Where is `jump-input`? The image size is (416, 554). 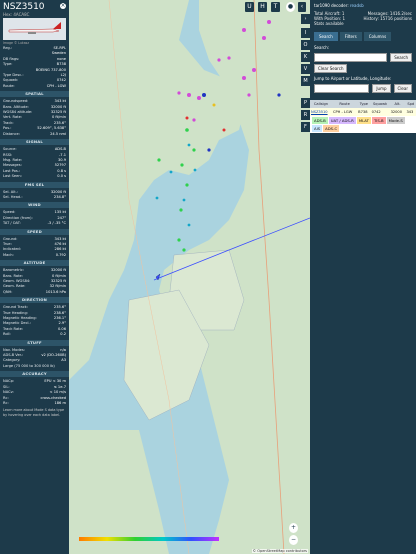 jump-input is located at coordinates (342, 88).